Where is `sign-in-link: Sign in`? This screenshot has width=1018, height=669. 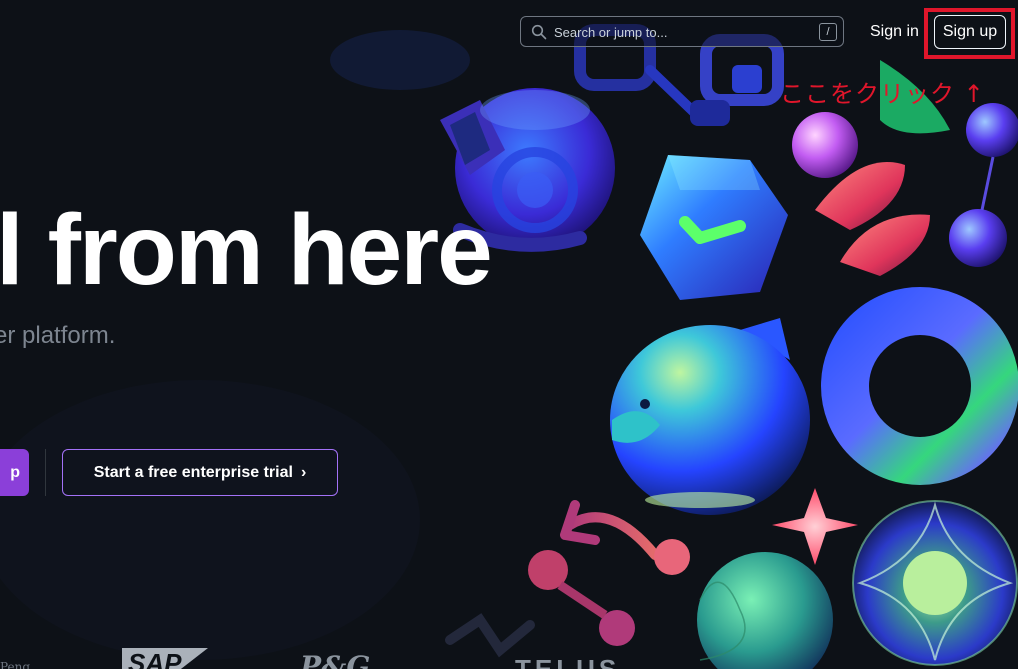
sign-in-link: Sign in is located at coordinates (894, 32).